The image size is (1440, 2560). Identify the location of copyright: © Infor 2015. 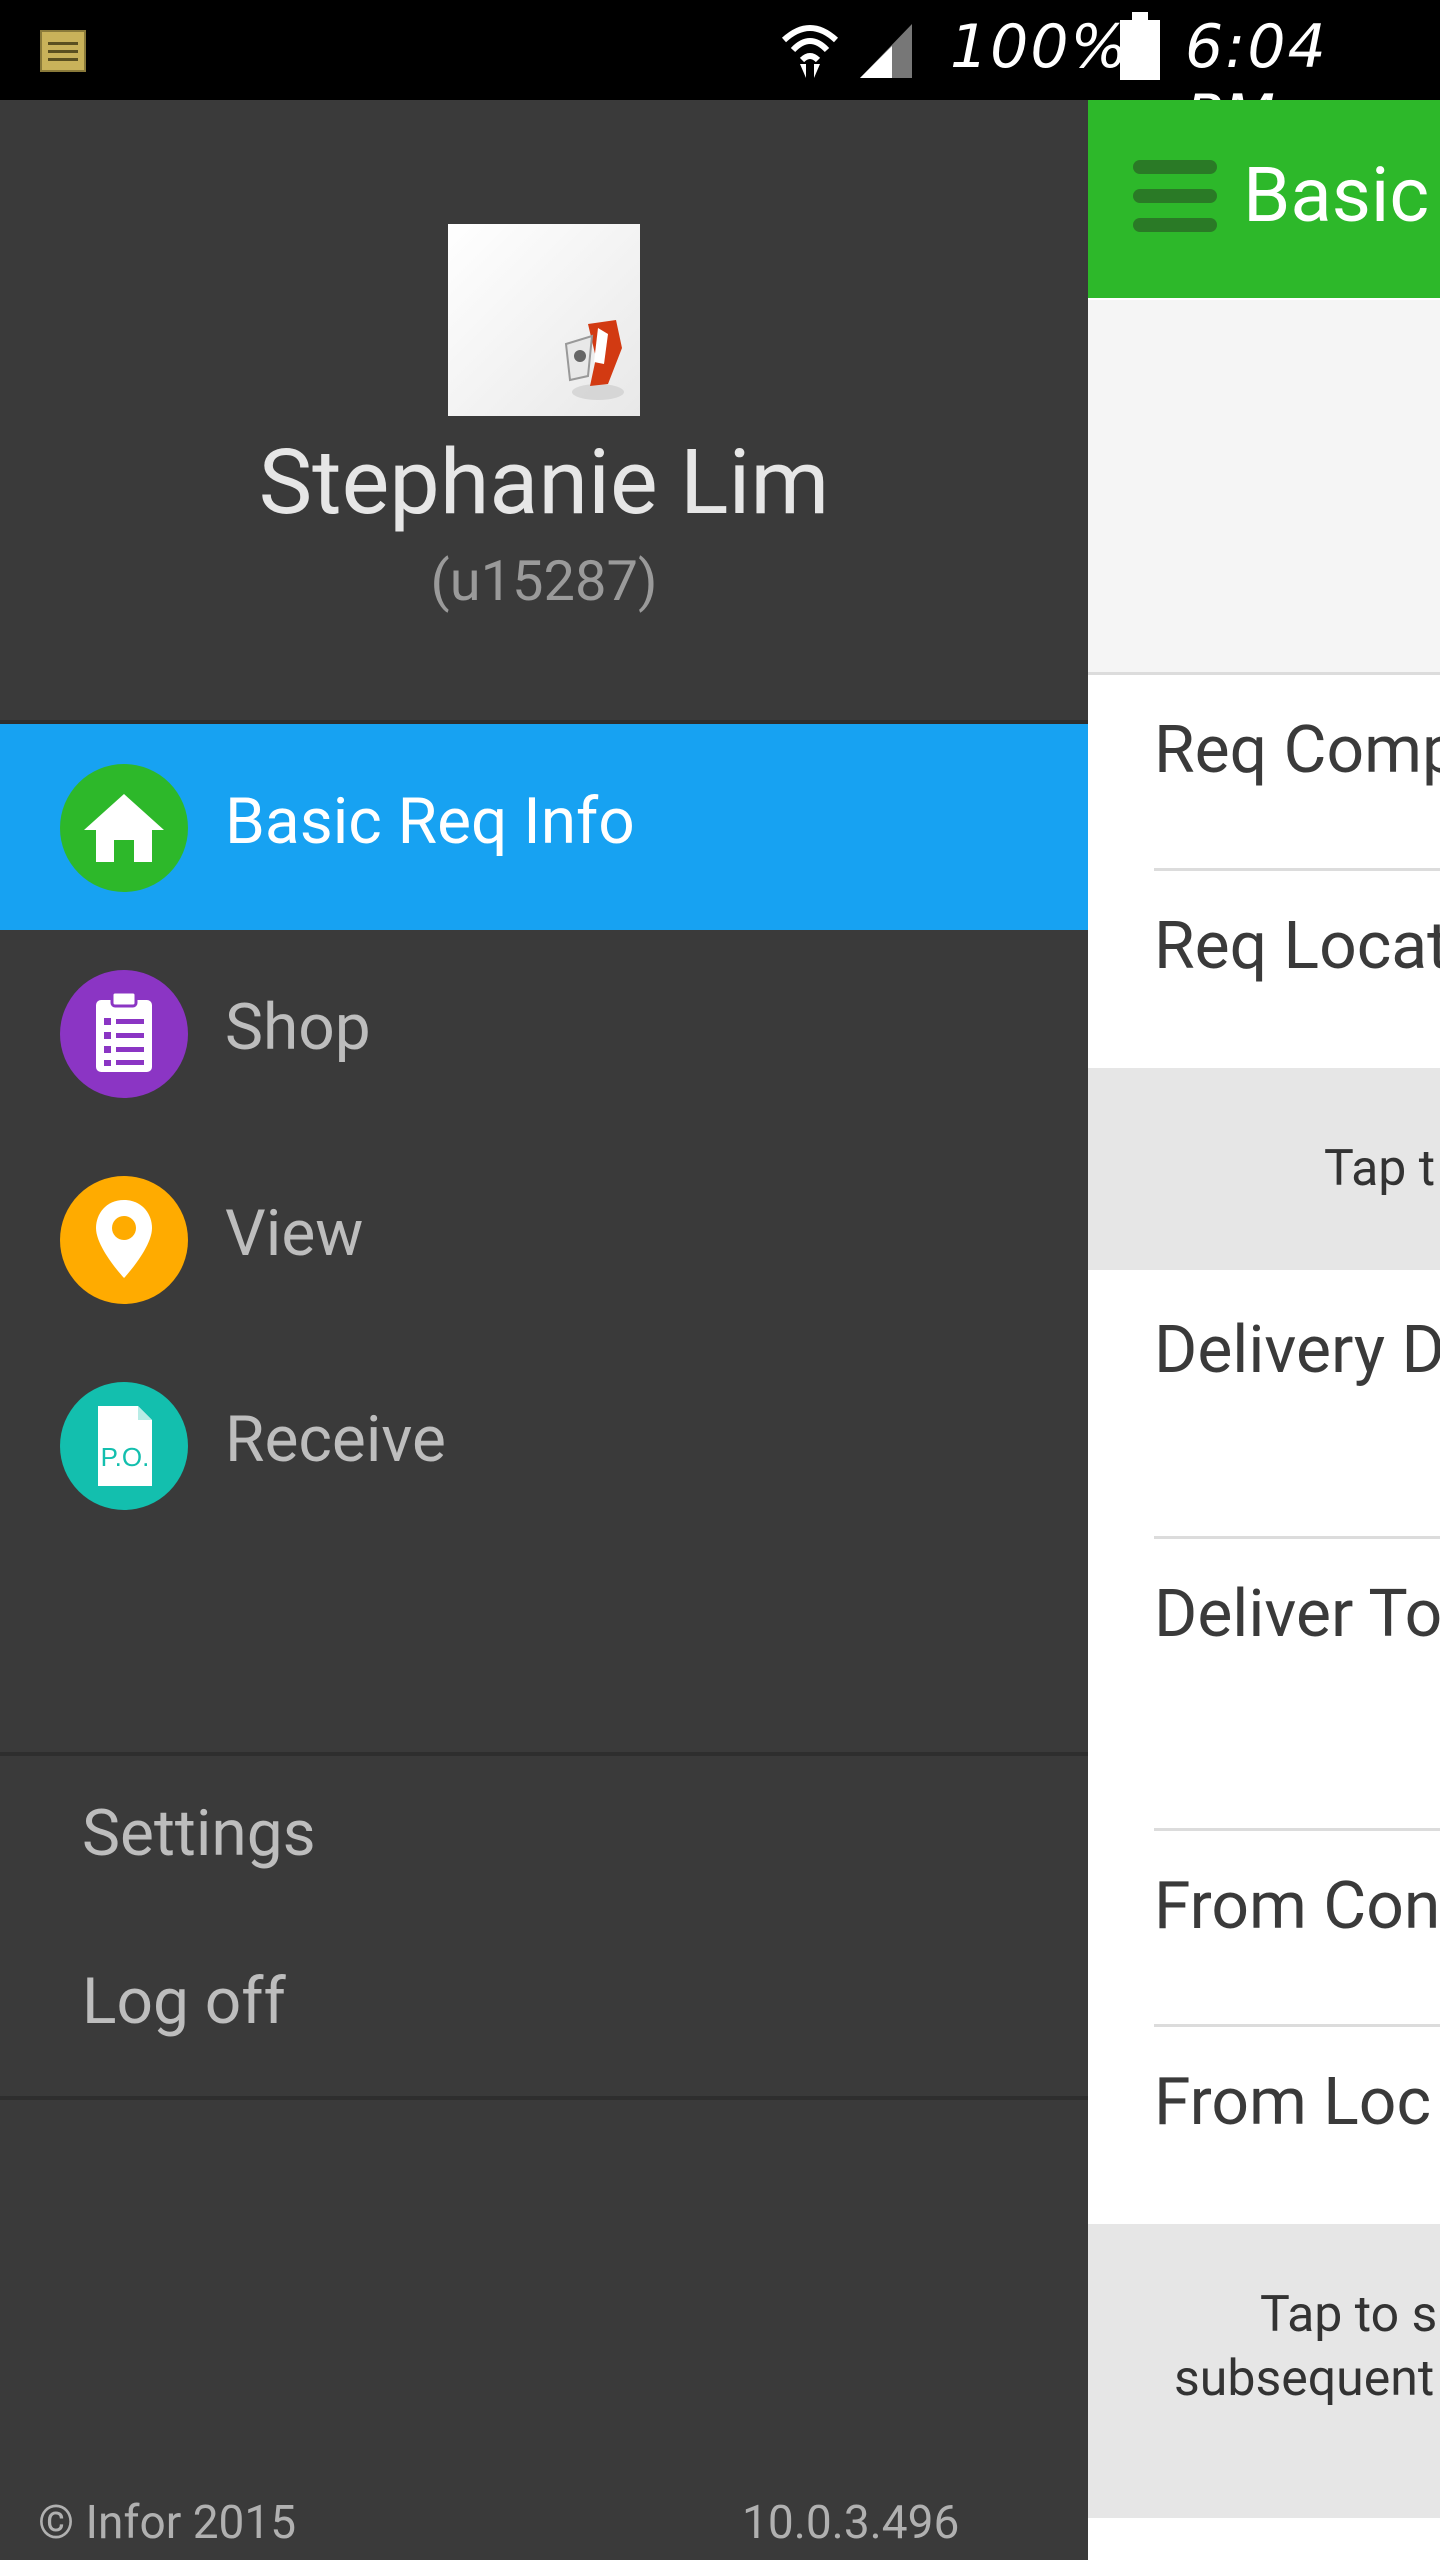
(167, 2523).